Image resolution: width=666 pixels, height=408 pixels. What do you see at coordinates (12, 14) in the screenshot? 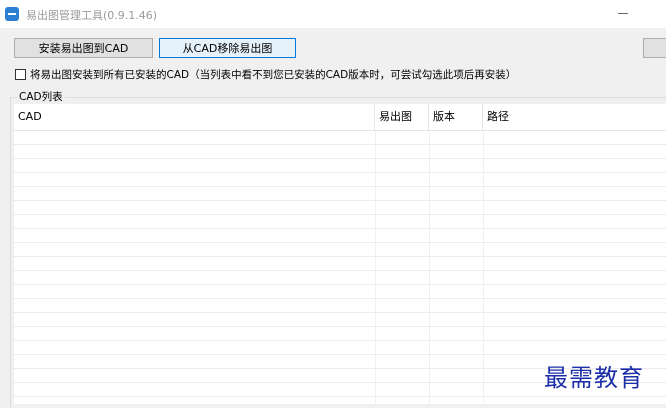
I see `app-icon` at bounding box center [12, 14].